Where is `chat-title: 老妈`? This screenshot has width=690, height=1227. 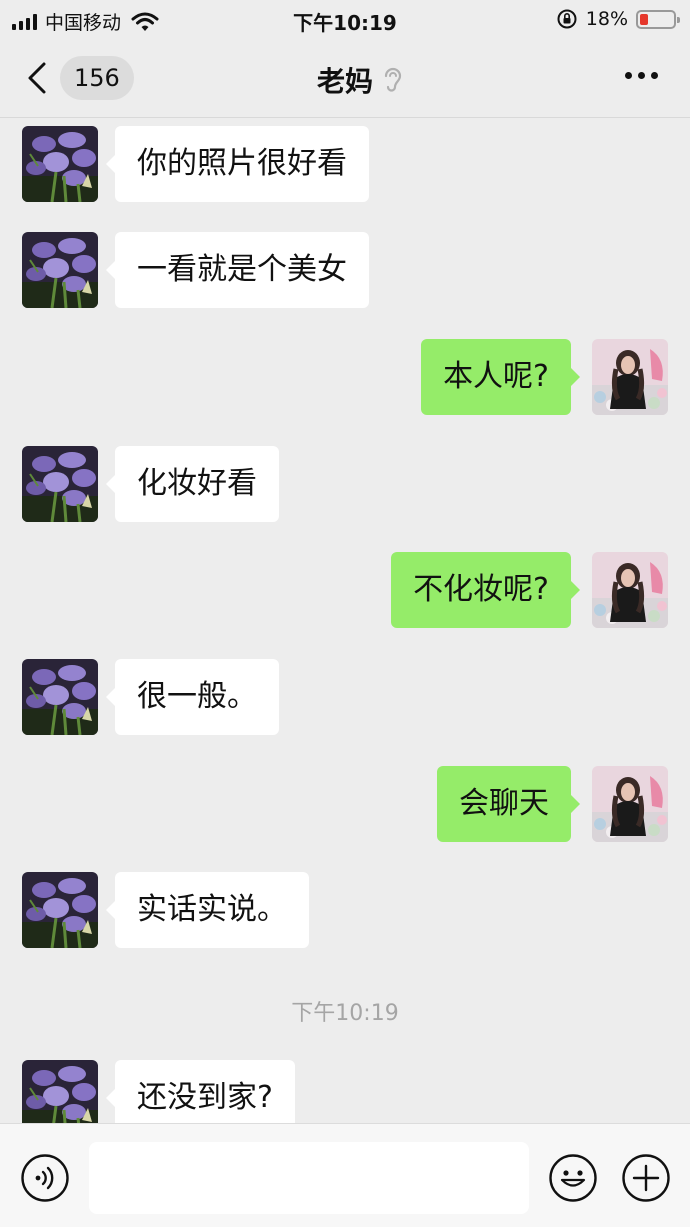
chat-title: 老妈 is located at coordinates (344, 81).